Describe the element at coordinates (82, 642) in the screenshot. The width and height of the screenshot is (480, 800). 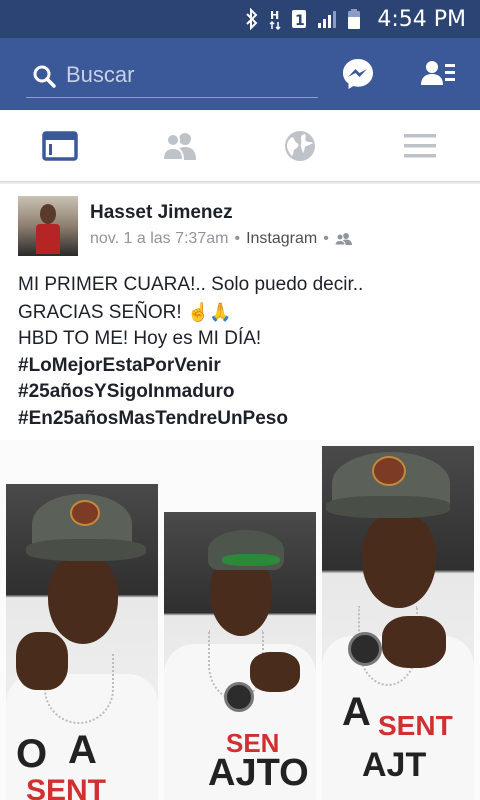
I see `photo-panel-left: O A SENT` at that location.